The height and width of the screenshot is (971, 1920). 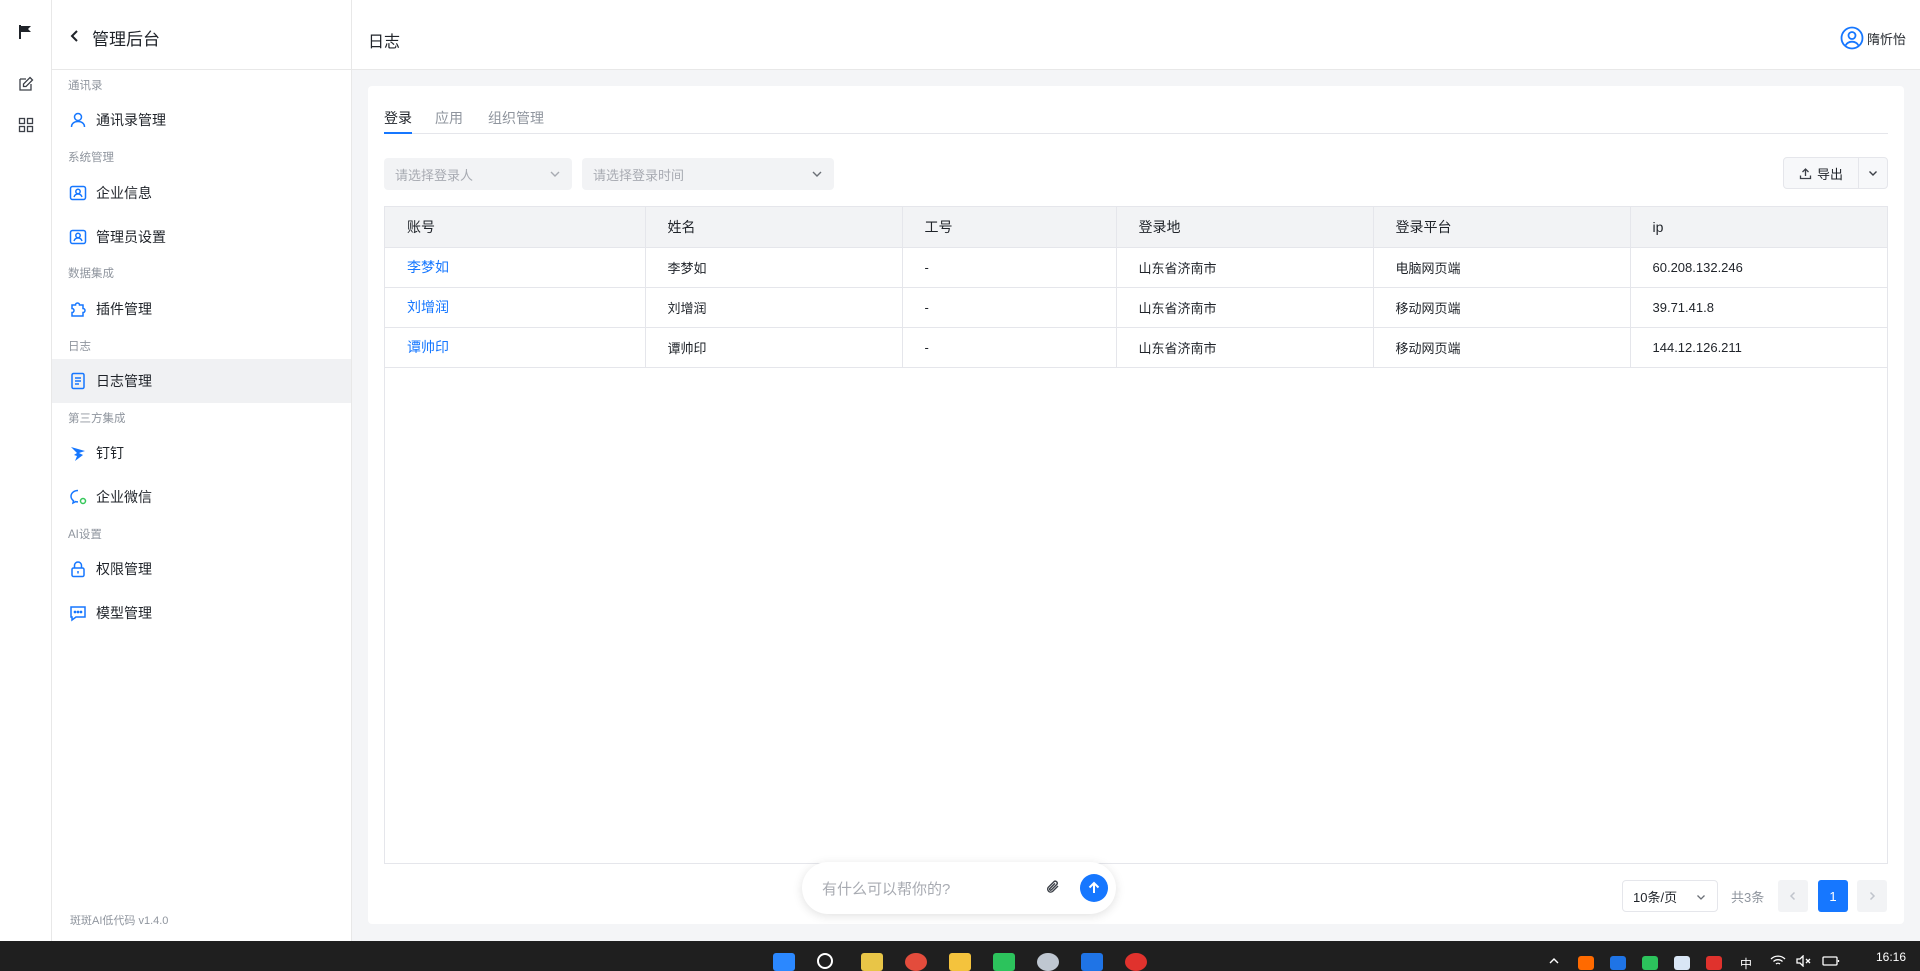 What do you see at coordinates (1053, 889) in the screenshot?
I see `paperclip-icon` at bounding box center [1053, 889].